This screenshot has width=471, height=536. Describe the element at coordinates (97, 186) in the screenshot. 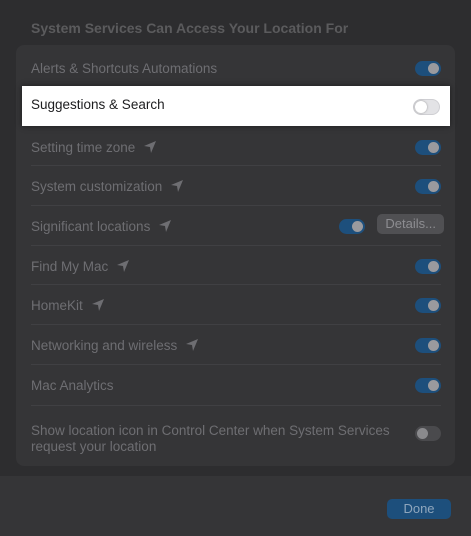

I see `row-label: System customization` at that location.